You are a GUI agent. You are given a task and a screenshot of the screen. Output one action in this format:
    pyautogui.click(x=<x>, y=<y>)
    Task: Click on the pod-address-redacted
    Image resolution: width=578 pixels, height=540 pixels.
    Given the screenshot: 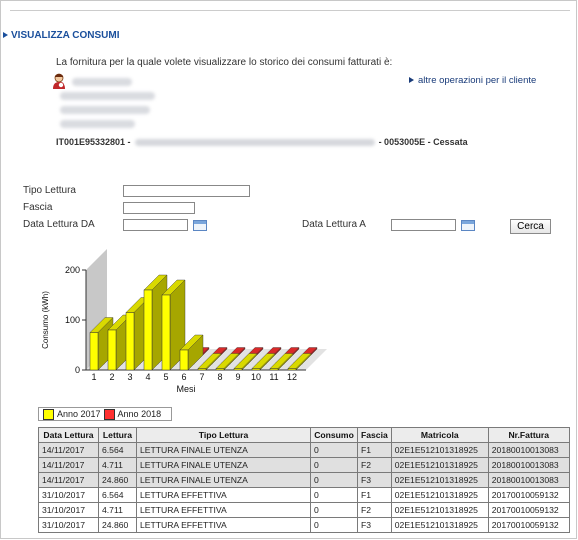 What is the action you would take?
    pyautogui.click(x=254, y=143)
    